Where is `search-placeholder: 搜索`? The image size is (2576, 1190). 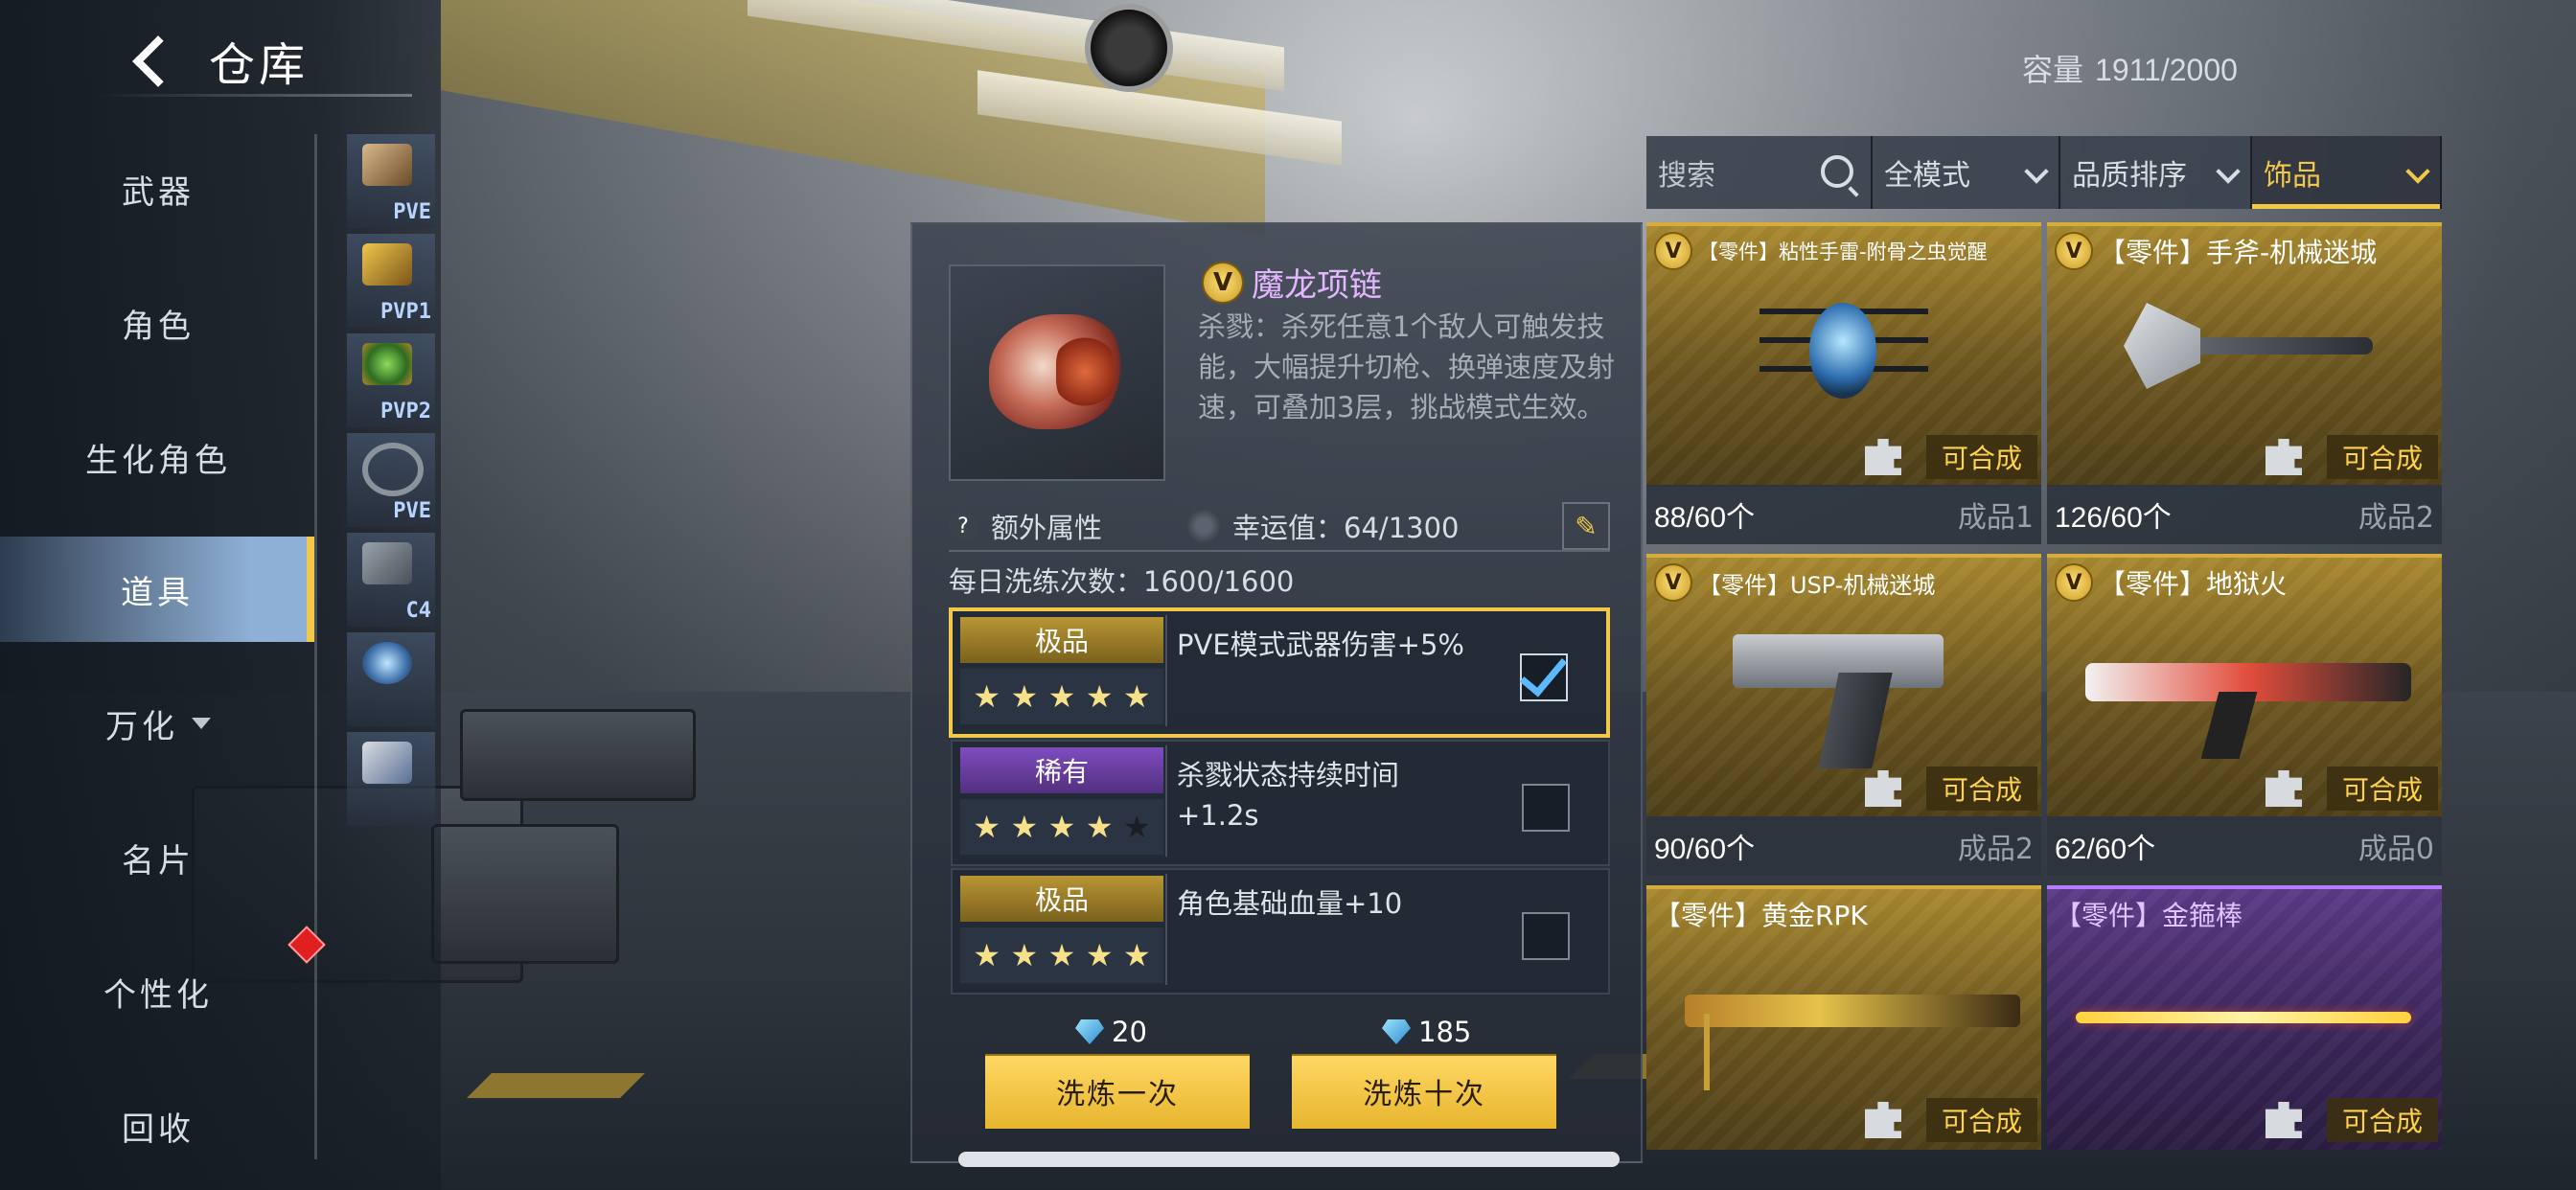
search-placeholder: 搜索 is located at coordinates (1686, 176).